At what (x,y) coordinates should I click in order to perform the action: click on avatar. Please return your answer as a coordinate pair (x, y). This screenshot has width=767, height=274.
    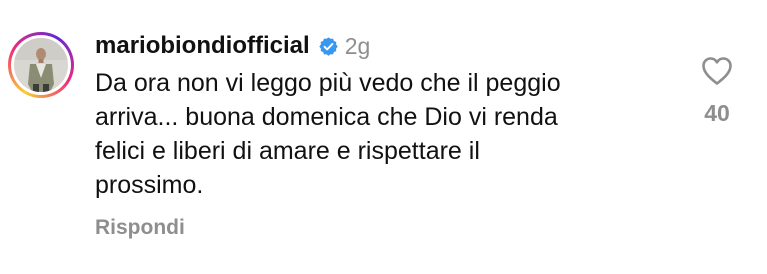
    Looking at the image, I should click on (41, 65).